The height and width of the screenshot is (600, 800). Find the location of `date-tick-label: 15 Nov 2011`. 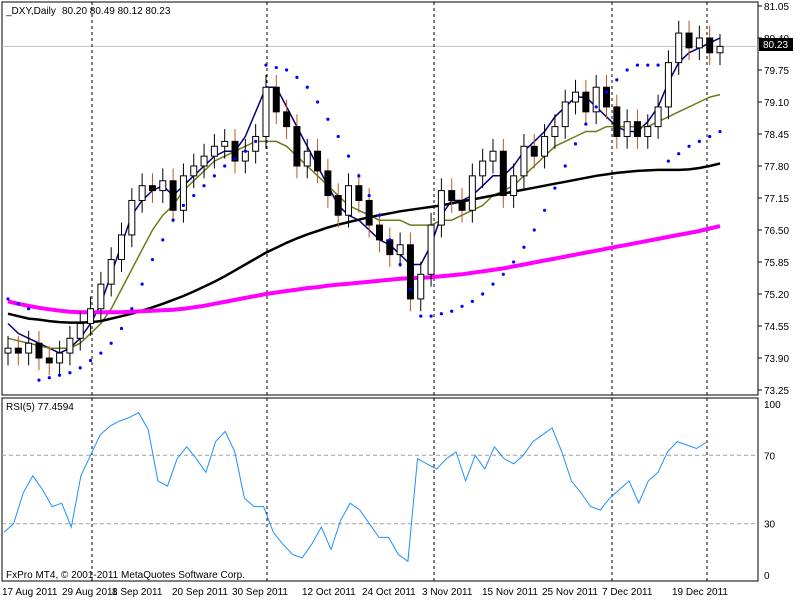

date-tick-label: 15 Nov 2011 is located at coordinates (510, 592).